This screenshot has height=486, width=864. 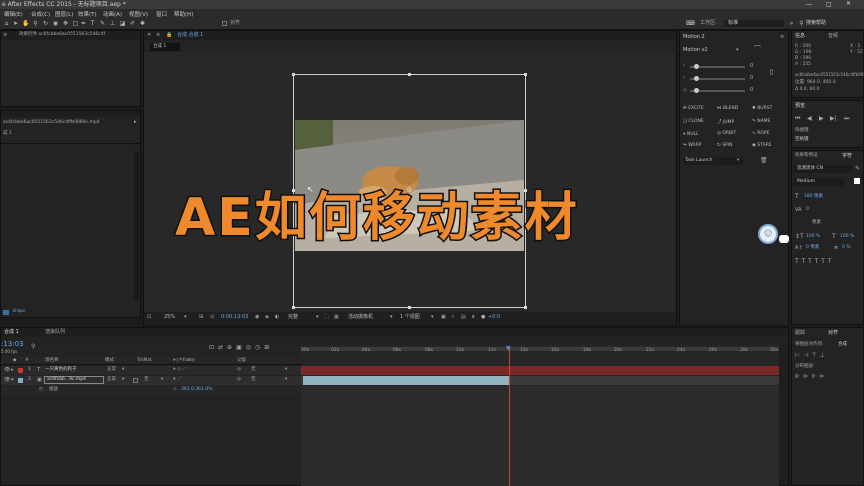 I want to click on preview-tab: 预览, so click(x=800, y=106).